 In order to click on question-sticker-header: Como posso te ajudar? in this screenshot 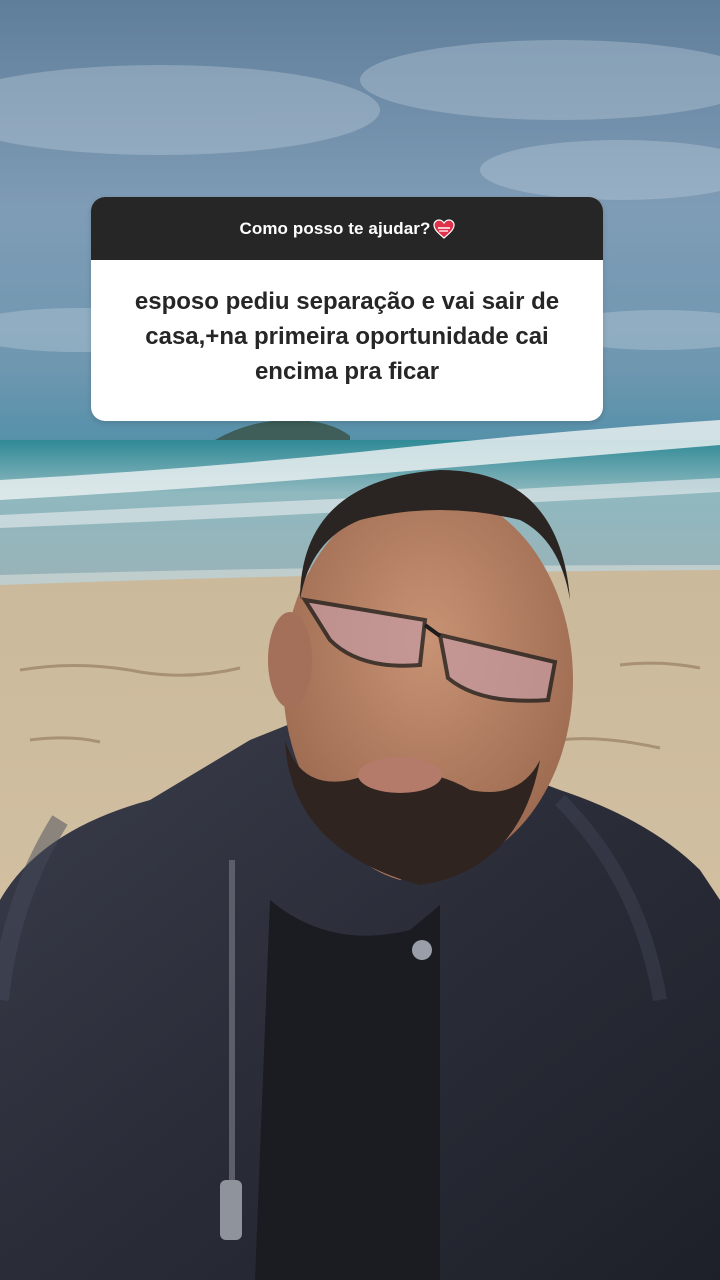, I will do `click(347, 228)`.